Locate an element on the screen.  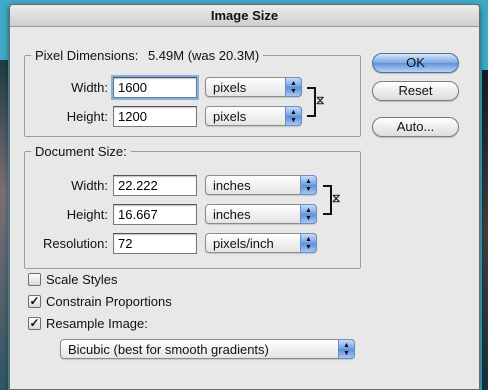
pixel-height-label: Height: is located at coordinates (87, 116).